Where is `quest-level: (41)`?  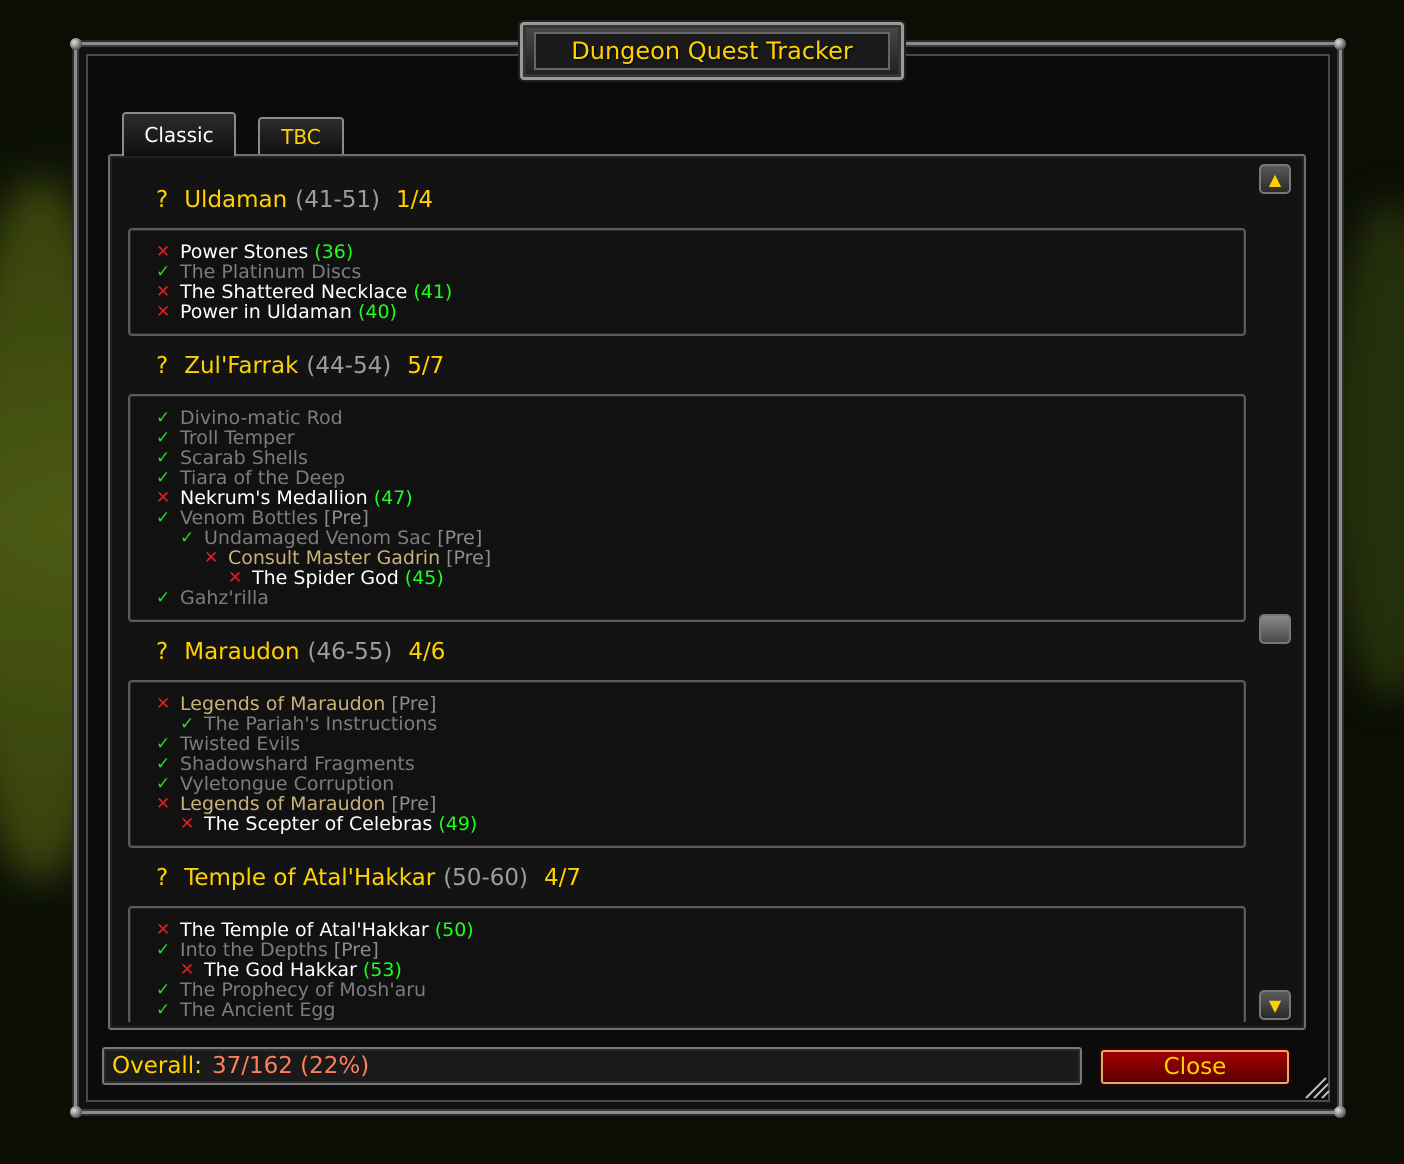 quest-level: (41) is located at coordinates (433, 292).